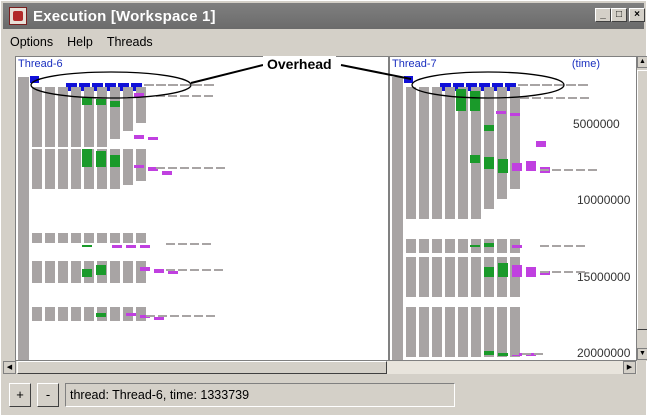 This screenshot has height=416, width=647. What do you see at coordinates (619, 15) in the screenshot?
I see `maximize-button: □` at bounding box center [619, 15].